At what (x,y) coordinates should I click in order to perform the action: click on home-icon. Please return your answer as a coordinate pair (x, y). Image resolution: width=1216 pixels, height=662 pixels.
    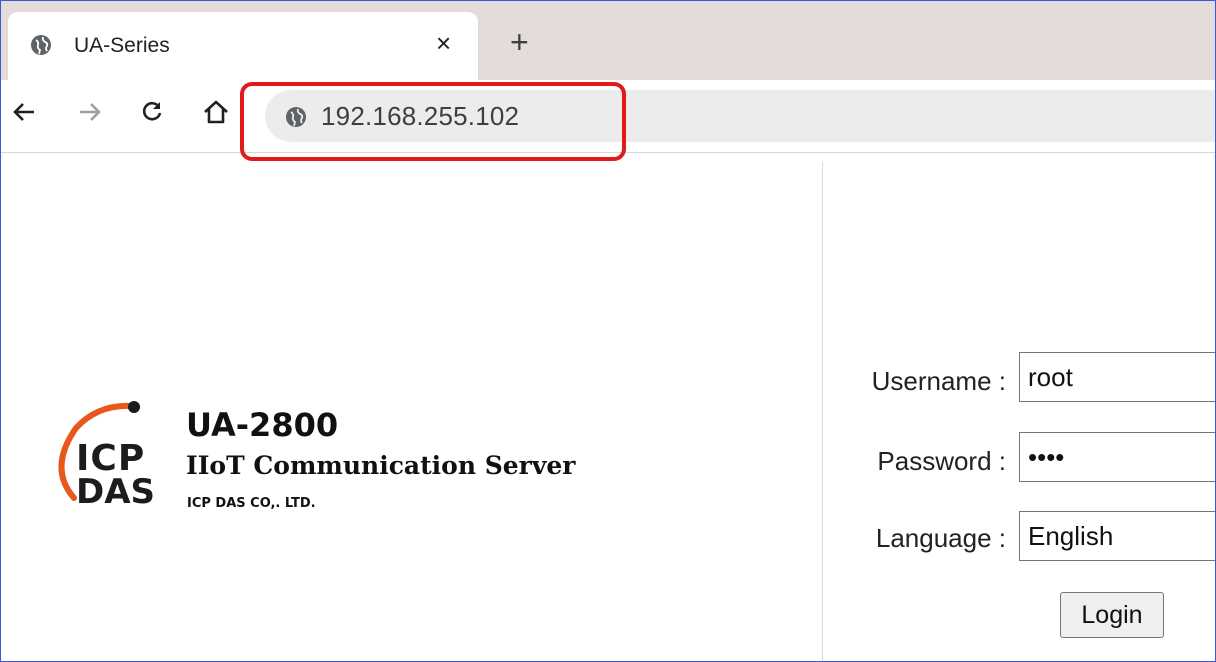
    Looking at the image, I should click on (216, 112).